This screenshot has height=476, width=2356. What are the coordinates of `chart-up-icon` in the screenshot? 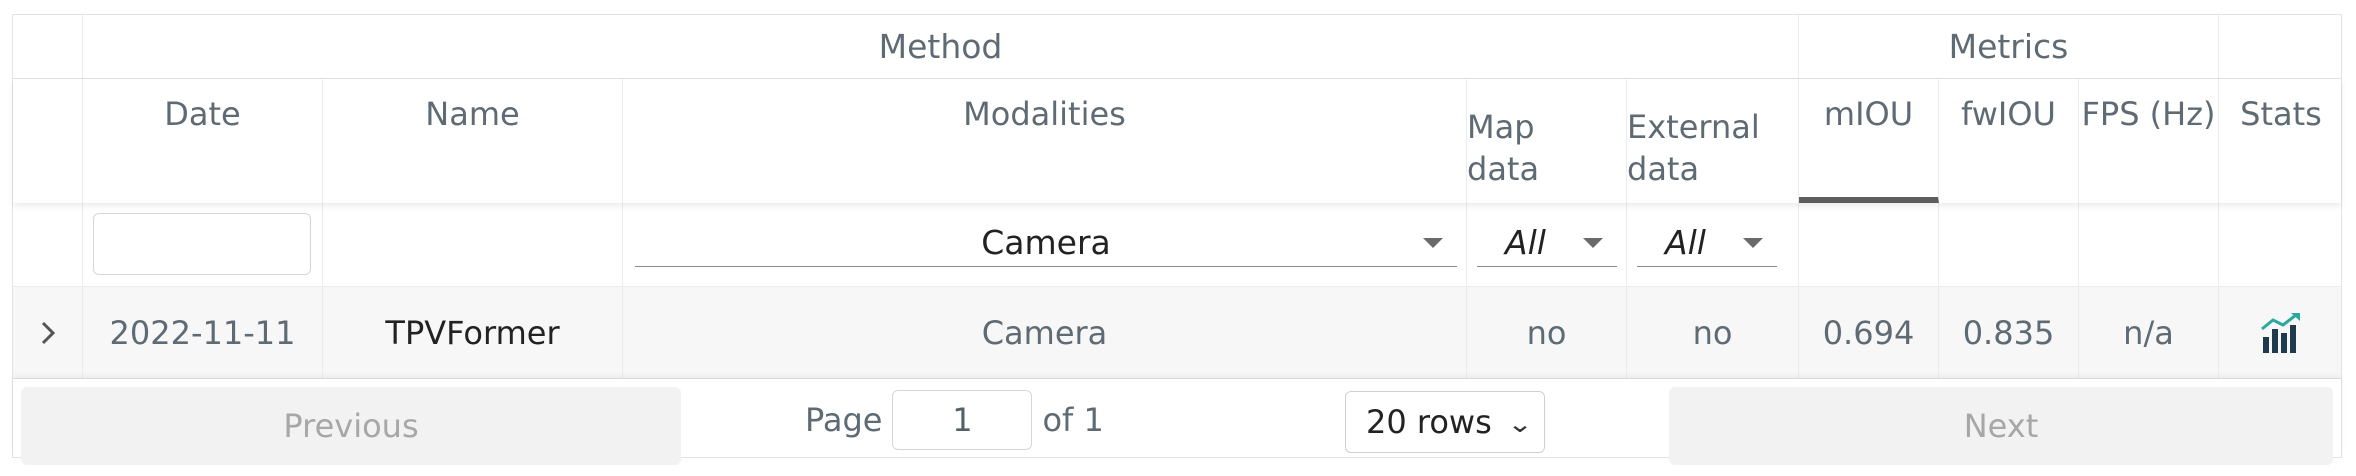 It's located at (2281, 333).